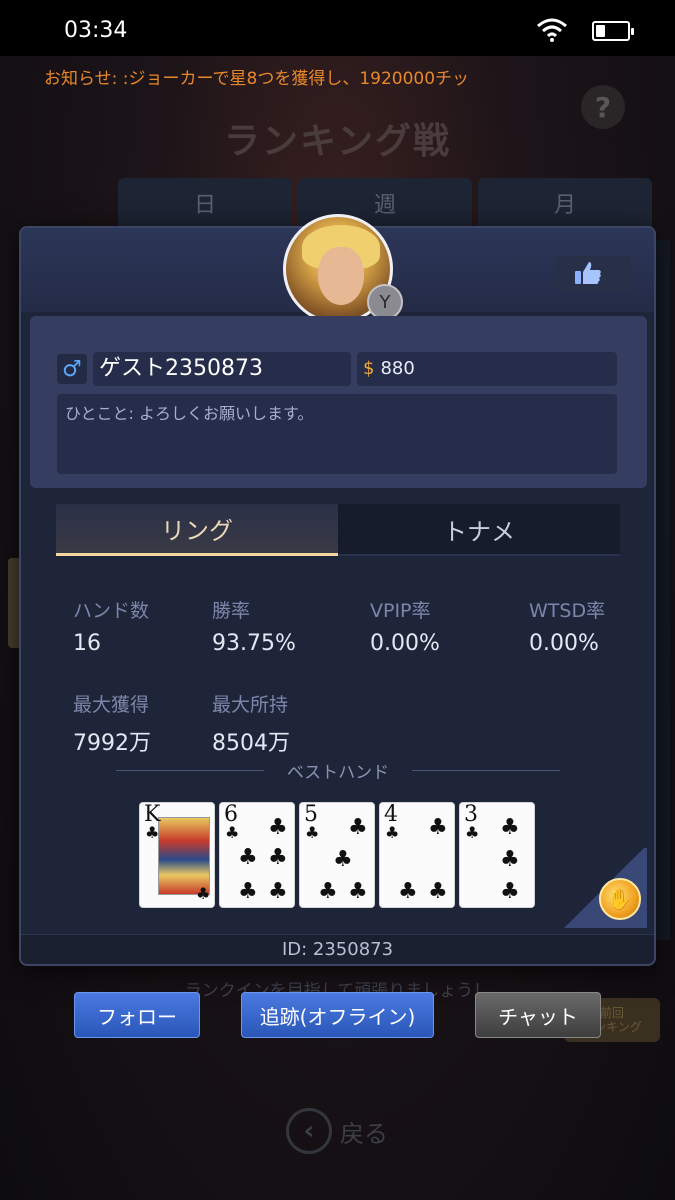  What do you see at coordinates (72, 369) in the screenshot?
I see `male-icon: ♂` at bounding box center [72, 369].